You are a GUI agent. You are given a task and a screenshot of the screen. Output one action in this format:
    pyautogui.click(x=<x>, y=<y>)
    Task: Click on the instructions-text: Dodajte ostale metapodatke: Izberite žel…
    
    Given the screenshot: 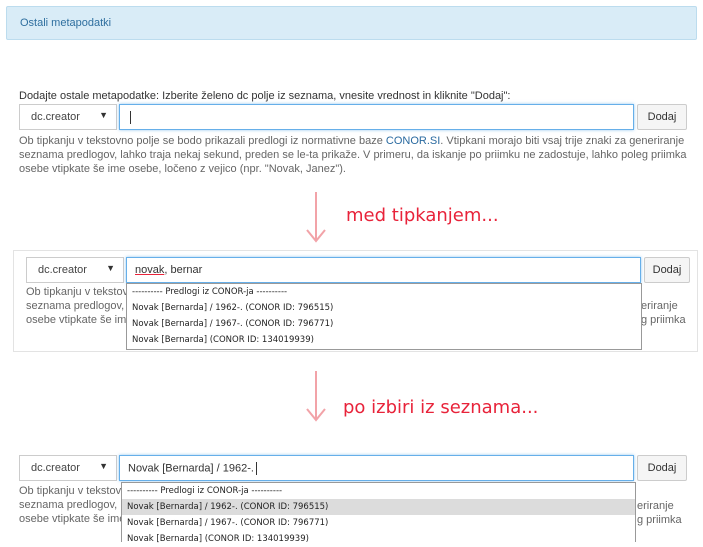 What is the action you would take?
    pyautogui.click(x=265, y=96)
    